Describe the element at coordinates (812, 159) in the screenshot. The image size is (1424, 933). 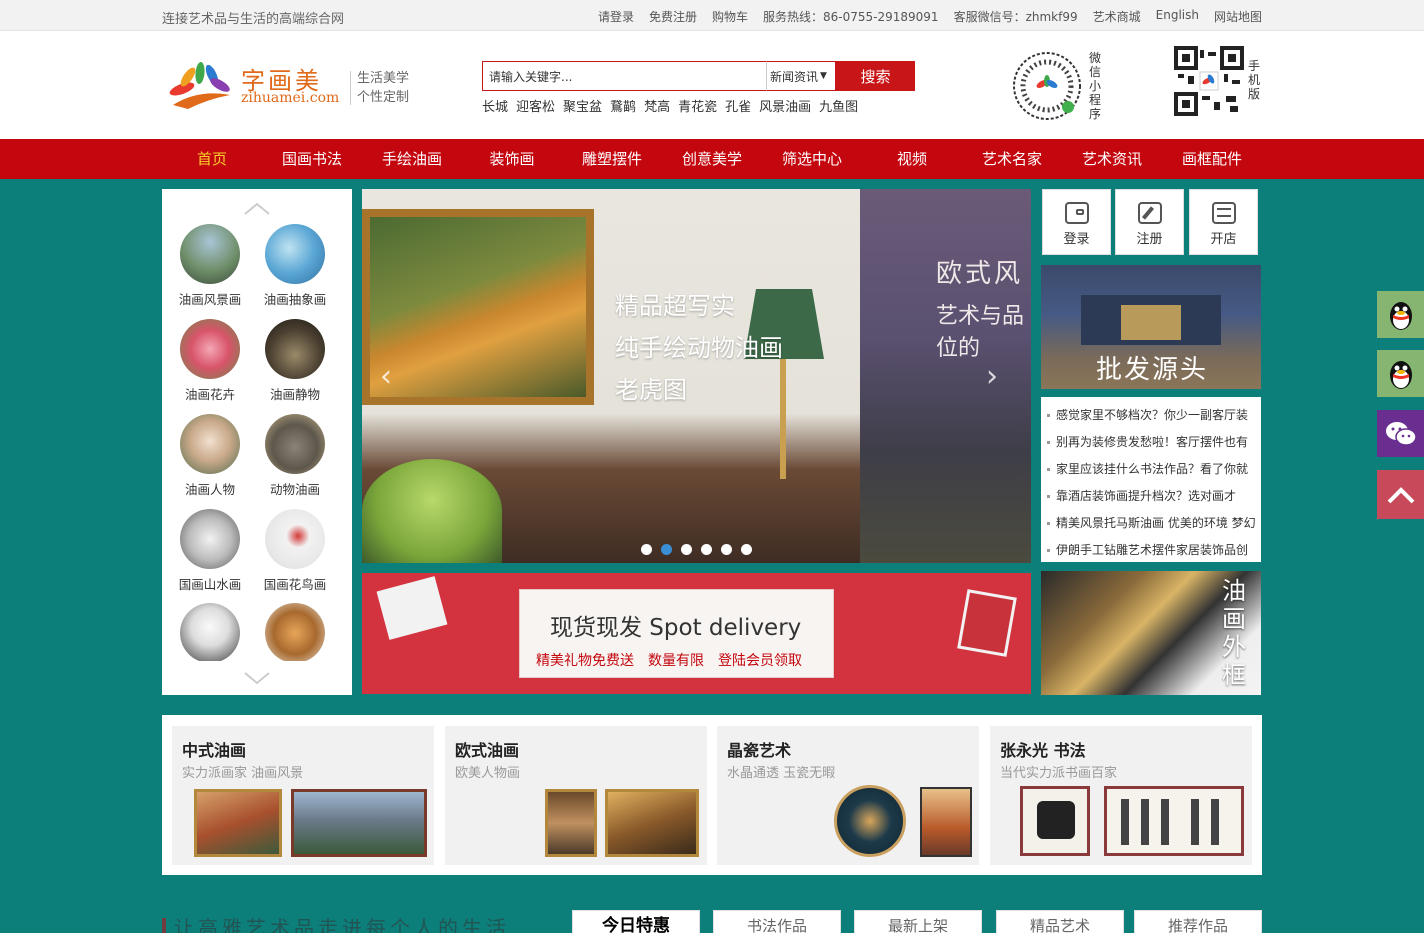
I see `nav-filter: 筛选中心` at that location.